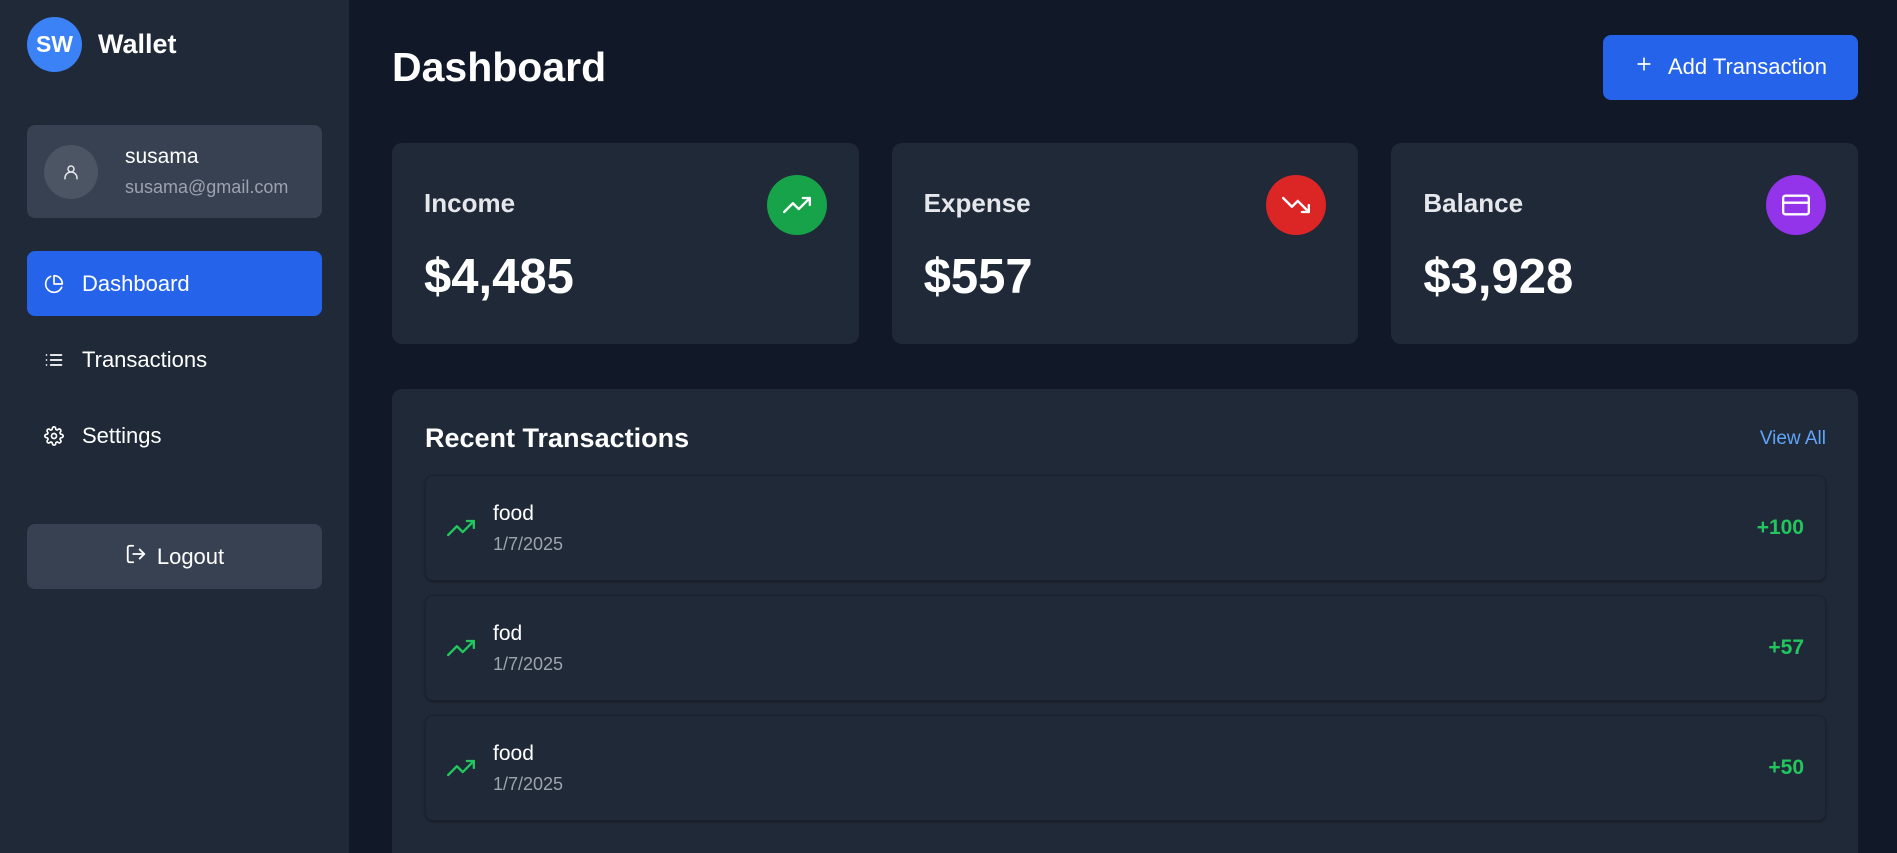  What do you see at coordinates (174, 171) in the screenshot?
I see `user-card: susama susama@gmail.com` at bounding box center [174, 171].